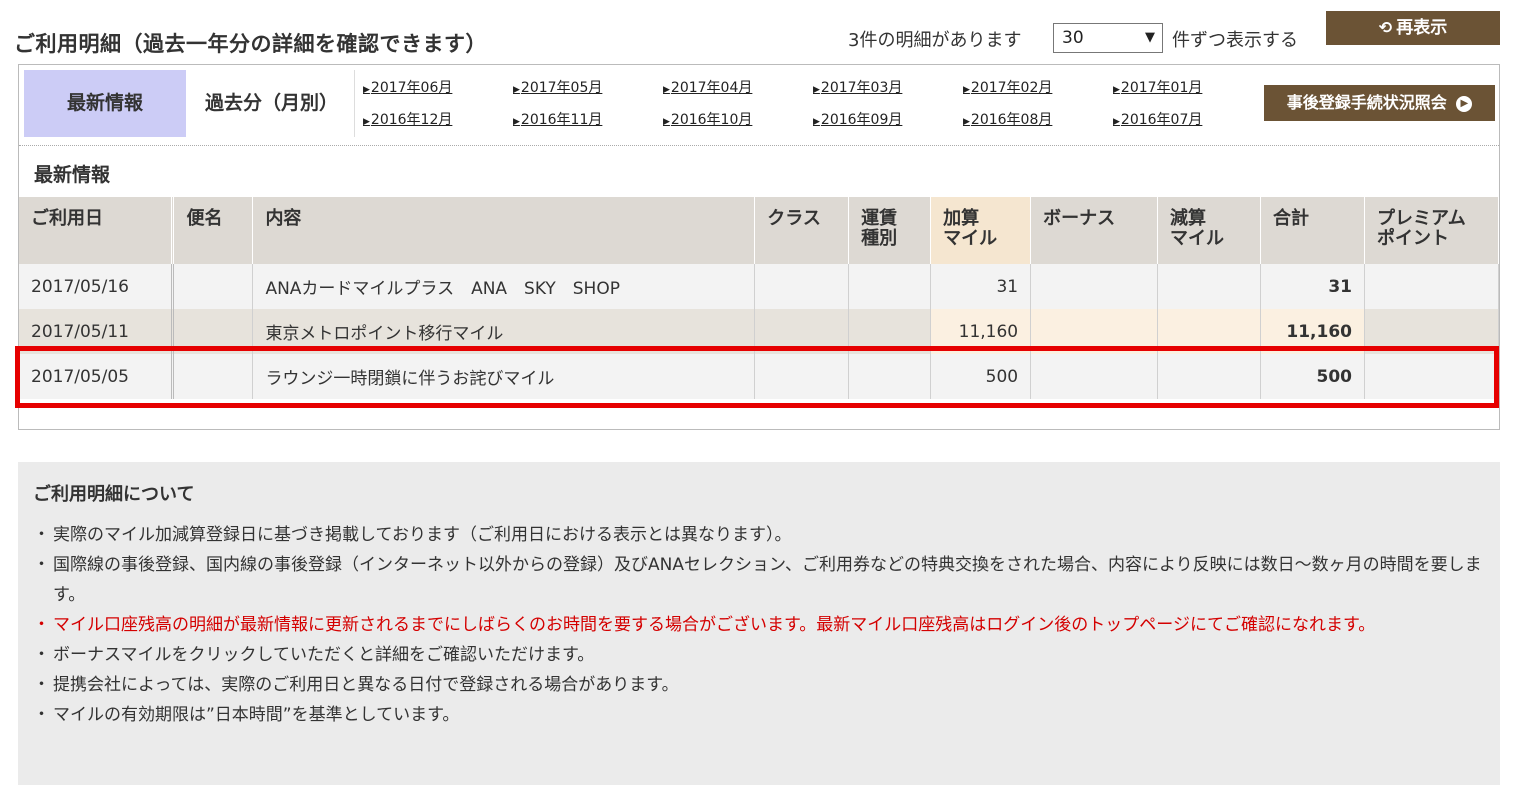 The height and width of the screenshot is (811, 1539). I want to click on page-title: ご利用明細（過去一年分の詳細を確認できます）, so click(250, 44).